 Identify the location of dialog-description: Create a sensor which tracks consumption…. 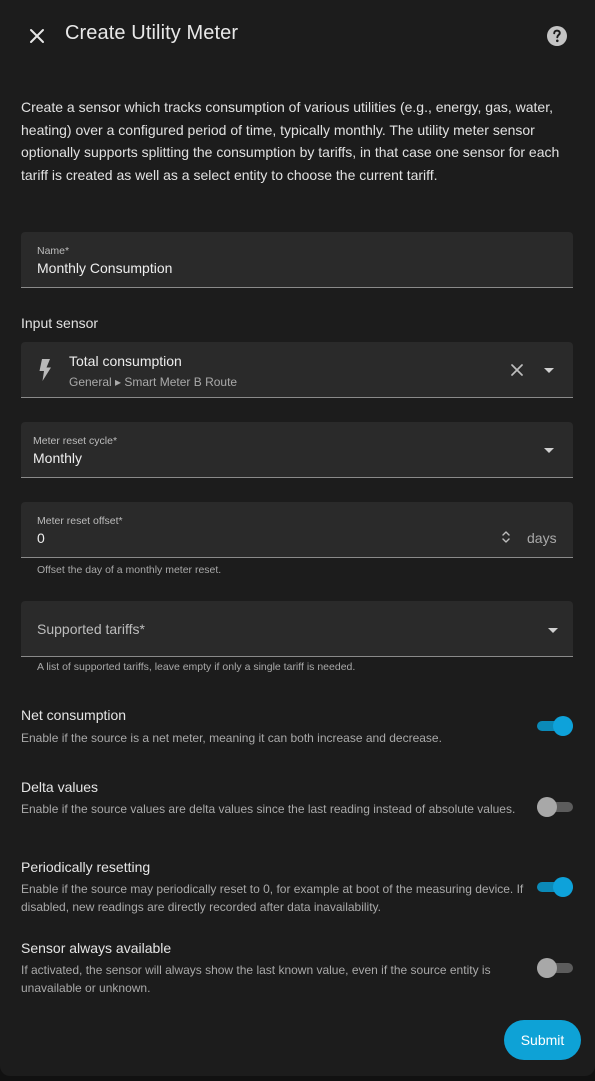
(290, 141).